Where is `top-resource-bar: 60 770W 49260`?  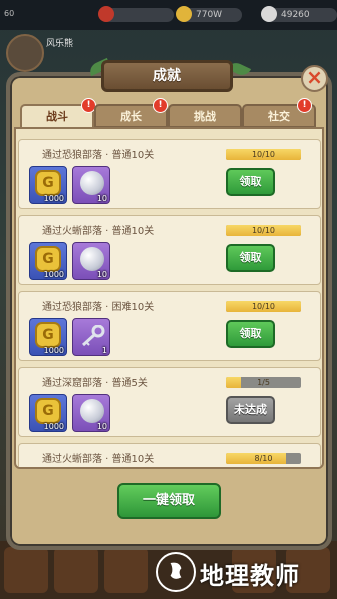 top-resource-bar: 60 770W 49260 is located at coordinates (168, 15).